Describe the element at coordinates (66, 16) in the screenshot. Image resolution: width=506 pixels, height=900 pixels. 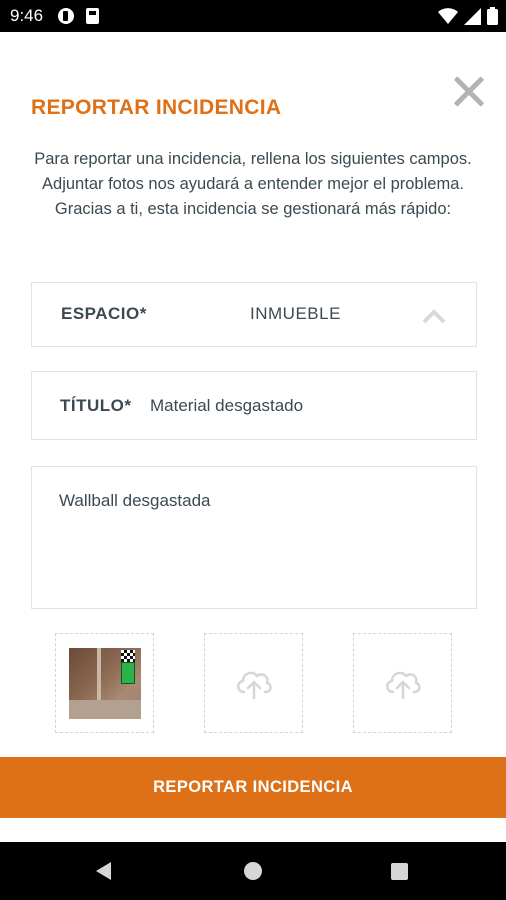
I see `app-notification-icon` at that location.